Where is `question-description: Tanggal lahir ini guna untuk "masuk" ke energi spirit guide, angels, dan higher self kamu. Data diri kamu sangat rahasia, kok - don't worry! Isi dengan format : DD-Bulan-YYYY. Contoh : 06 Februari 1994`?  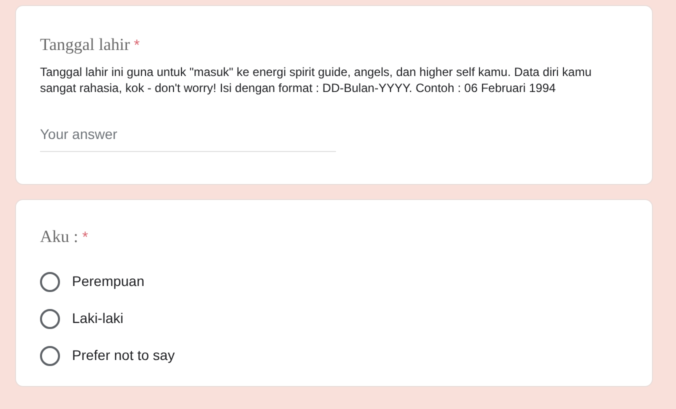 question-description: Tanggal lahir ini guna untuk "masuk" ke energi spirit guide, angels, dan higher self kamu. Data diri kamu sangat rahasia, kok - don't worry! Isi dengan format : DD-Bulan-YYYY. Contoh : 06 Februari 1994 is located at coordinates (316, 80).